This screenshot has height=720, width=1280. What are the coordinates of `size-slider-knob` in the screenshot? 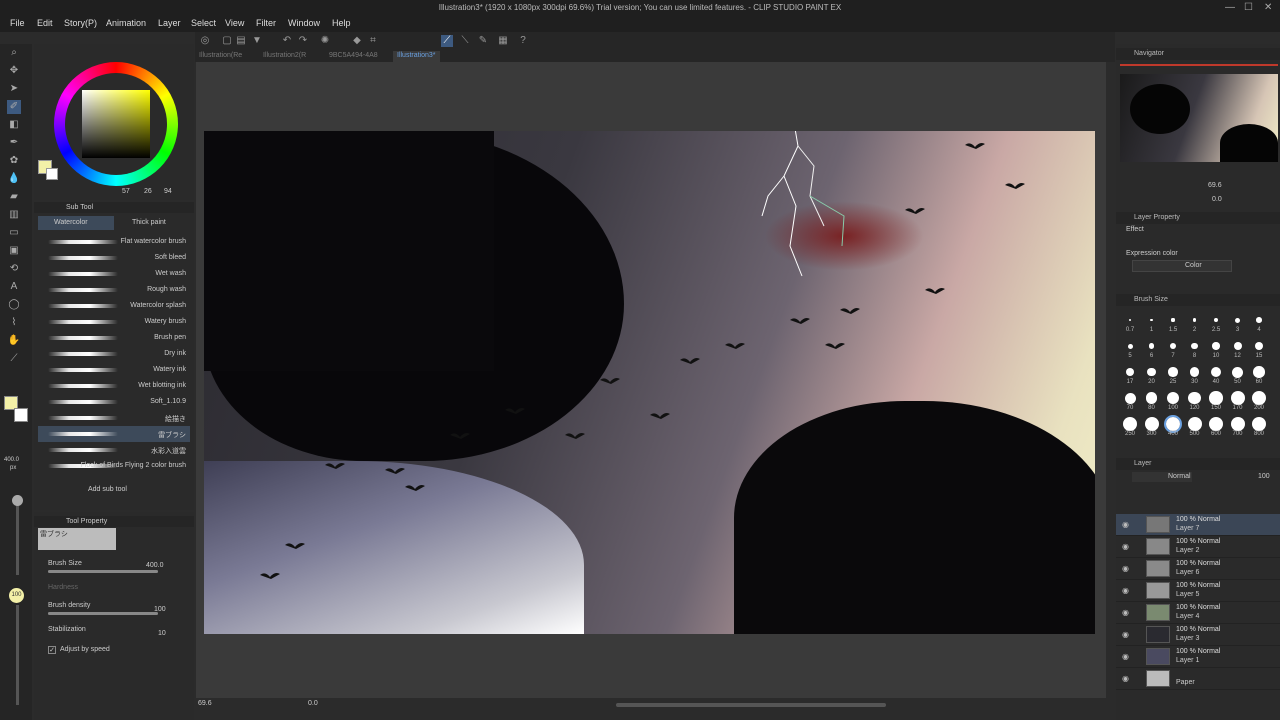 It's located at (17, 500).